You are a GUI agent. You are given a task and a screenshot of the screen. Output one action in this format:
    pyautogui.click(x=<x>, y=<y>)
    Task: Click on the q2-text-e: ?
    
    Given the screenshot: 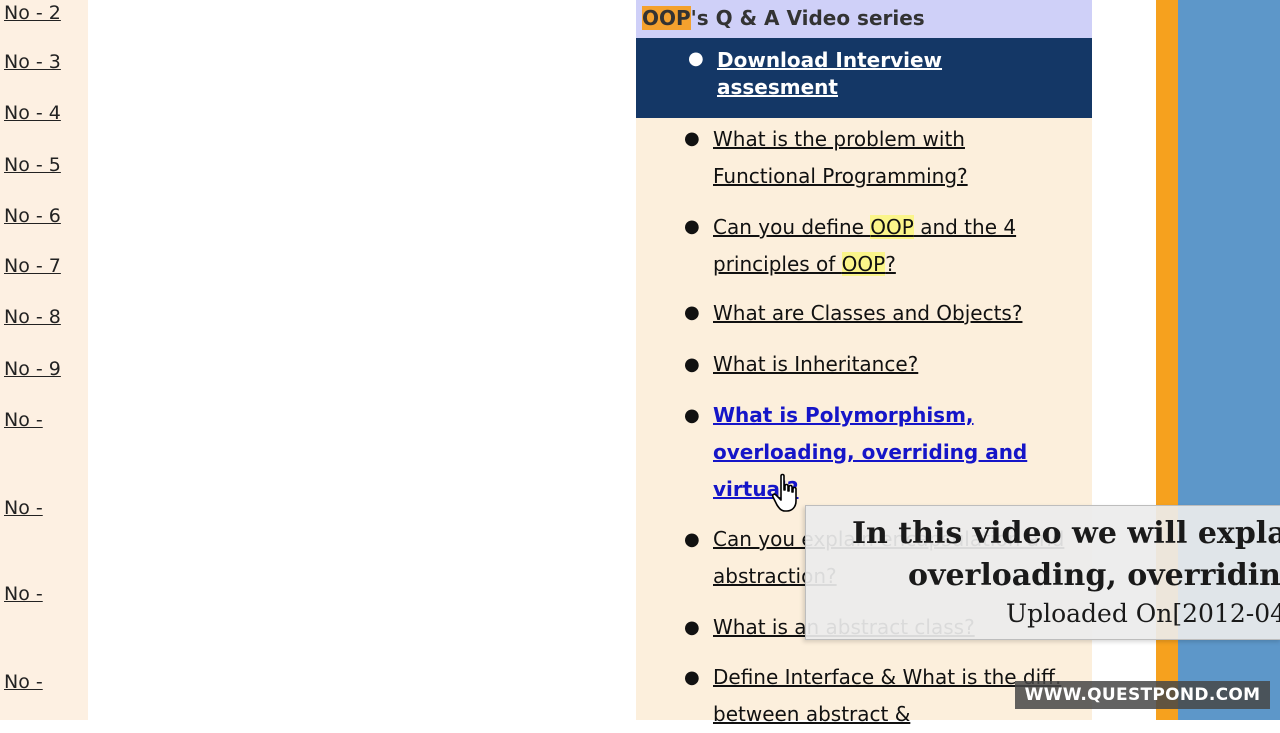 What is the action you would take?
    pyautogui.click(x=890, y=264)
    